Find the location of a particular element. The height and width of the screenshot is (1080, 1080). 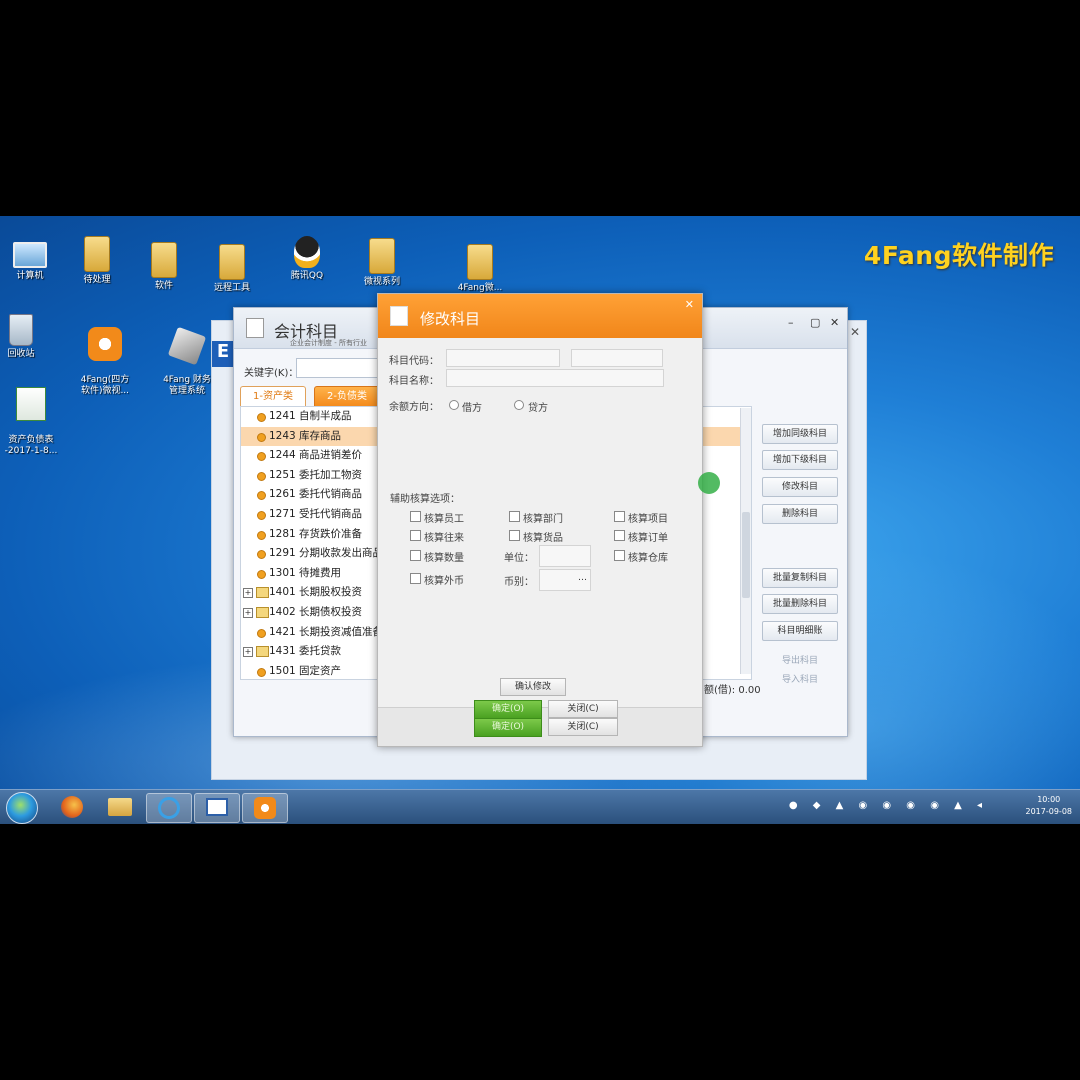

keyword-input is located at coordinates (337, 368).